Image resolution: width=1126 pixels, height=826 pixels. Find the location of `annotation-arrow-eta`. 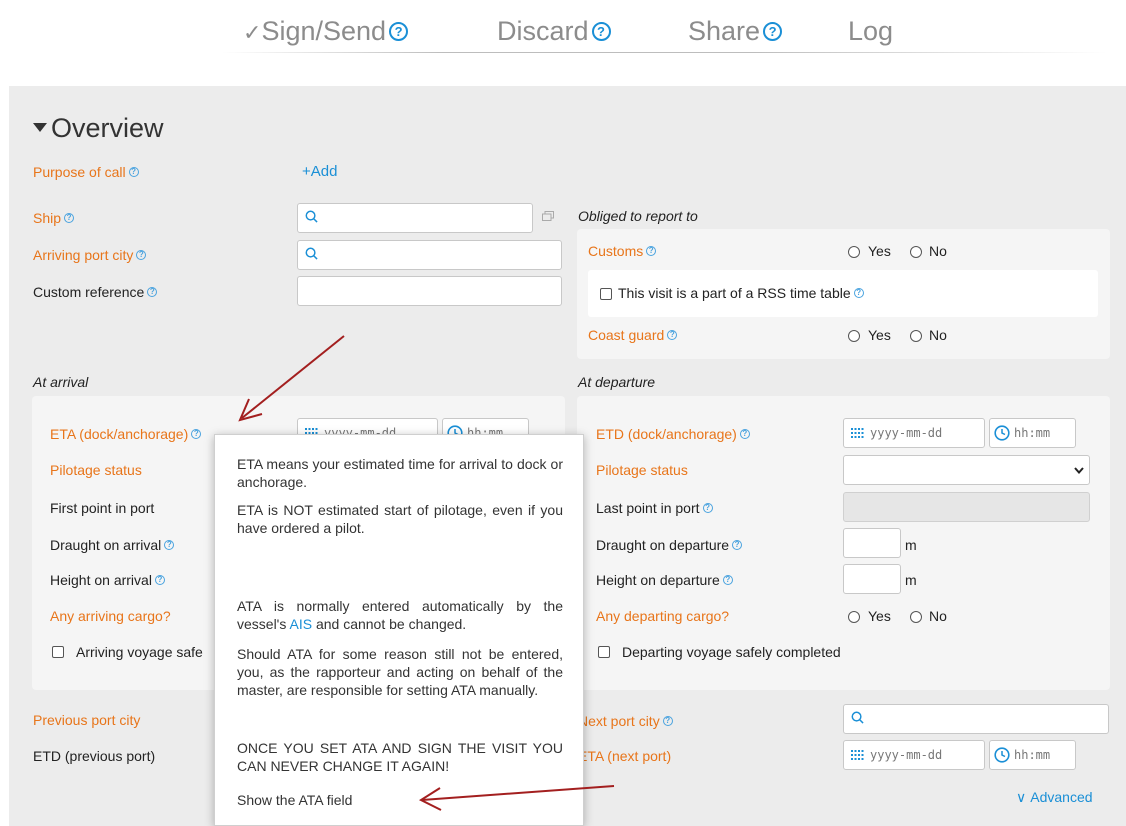

annotation-arrow-eta is located at coordinates (291, 378).